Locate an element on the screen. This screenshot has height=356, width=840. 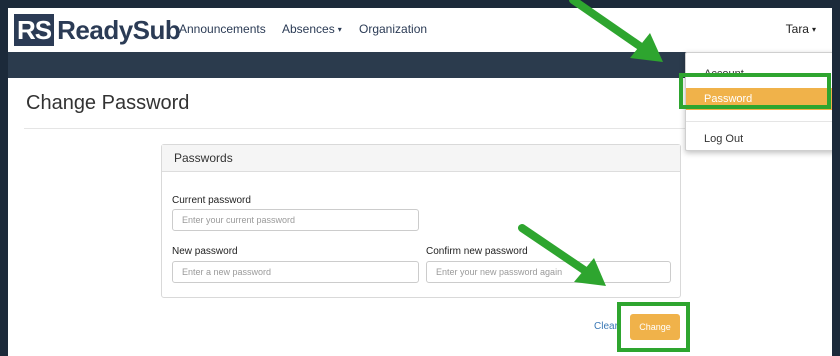
annotation-arrows is located at coordinates (590, 143).